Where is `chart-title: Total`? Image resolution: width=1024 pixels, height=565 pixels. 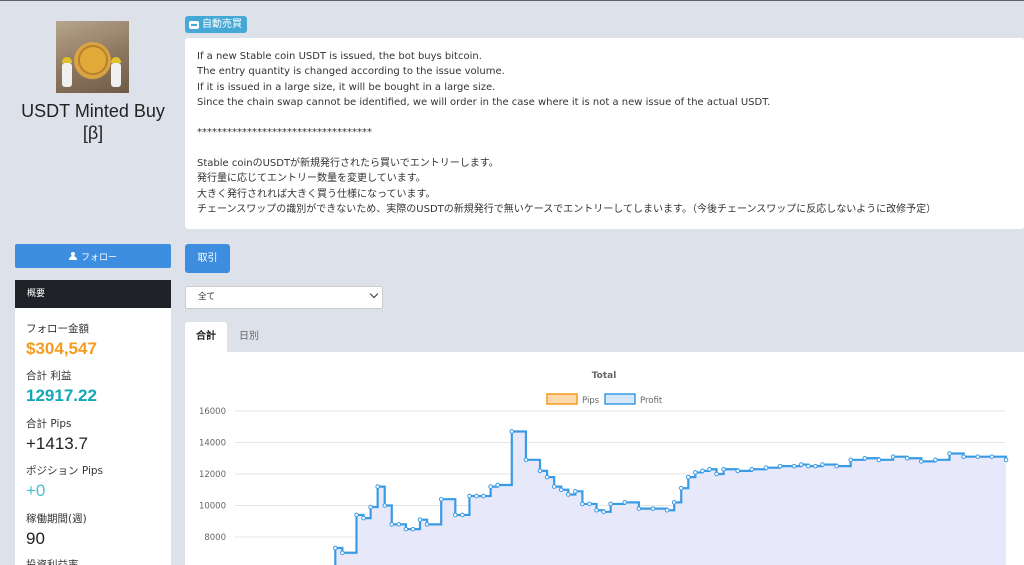 chart-title: Total is located at coordinates (604, 376).